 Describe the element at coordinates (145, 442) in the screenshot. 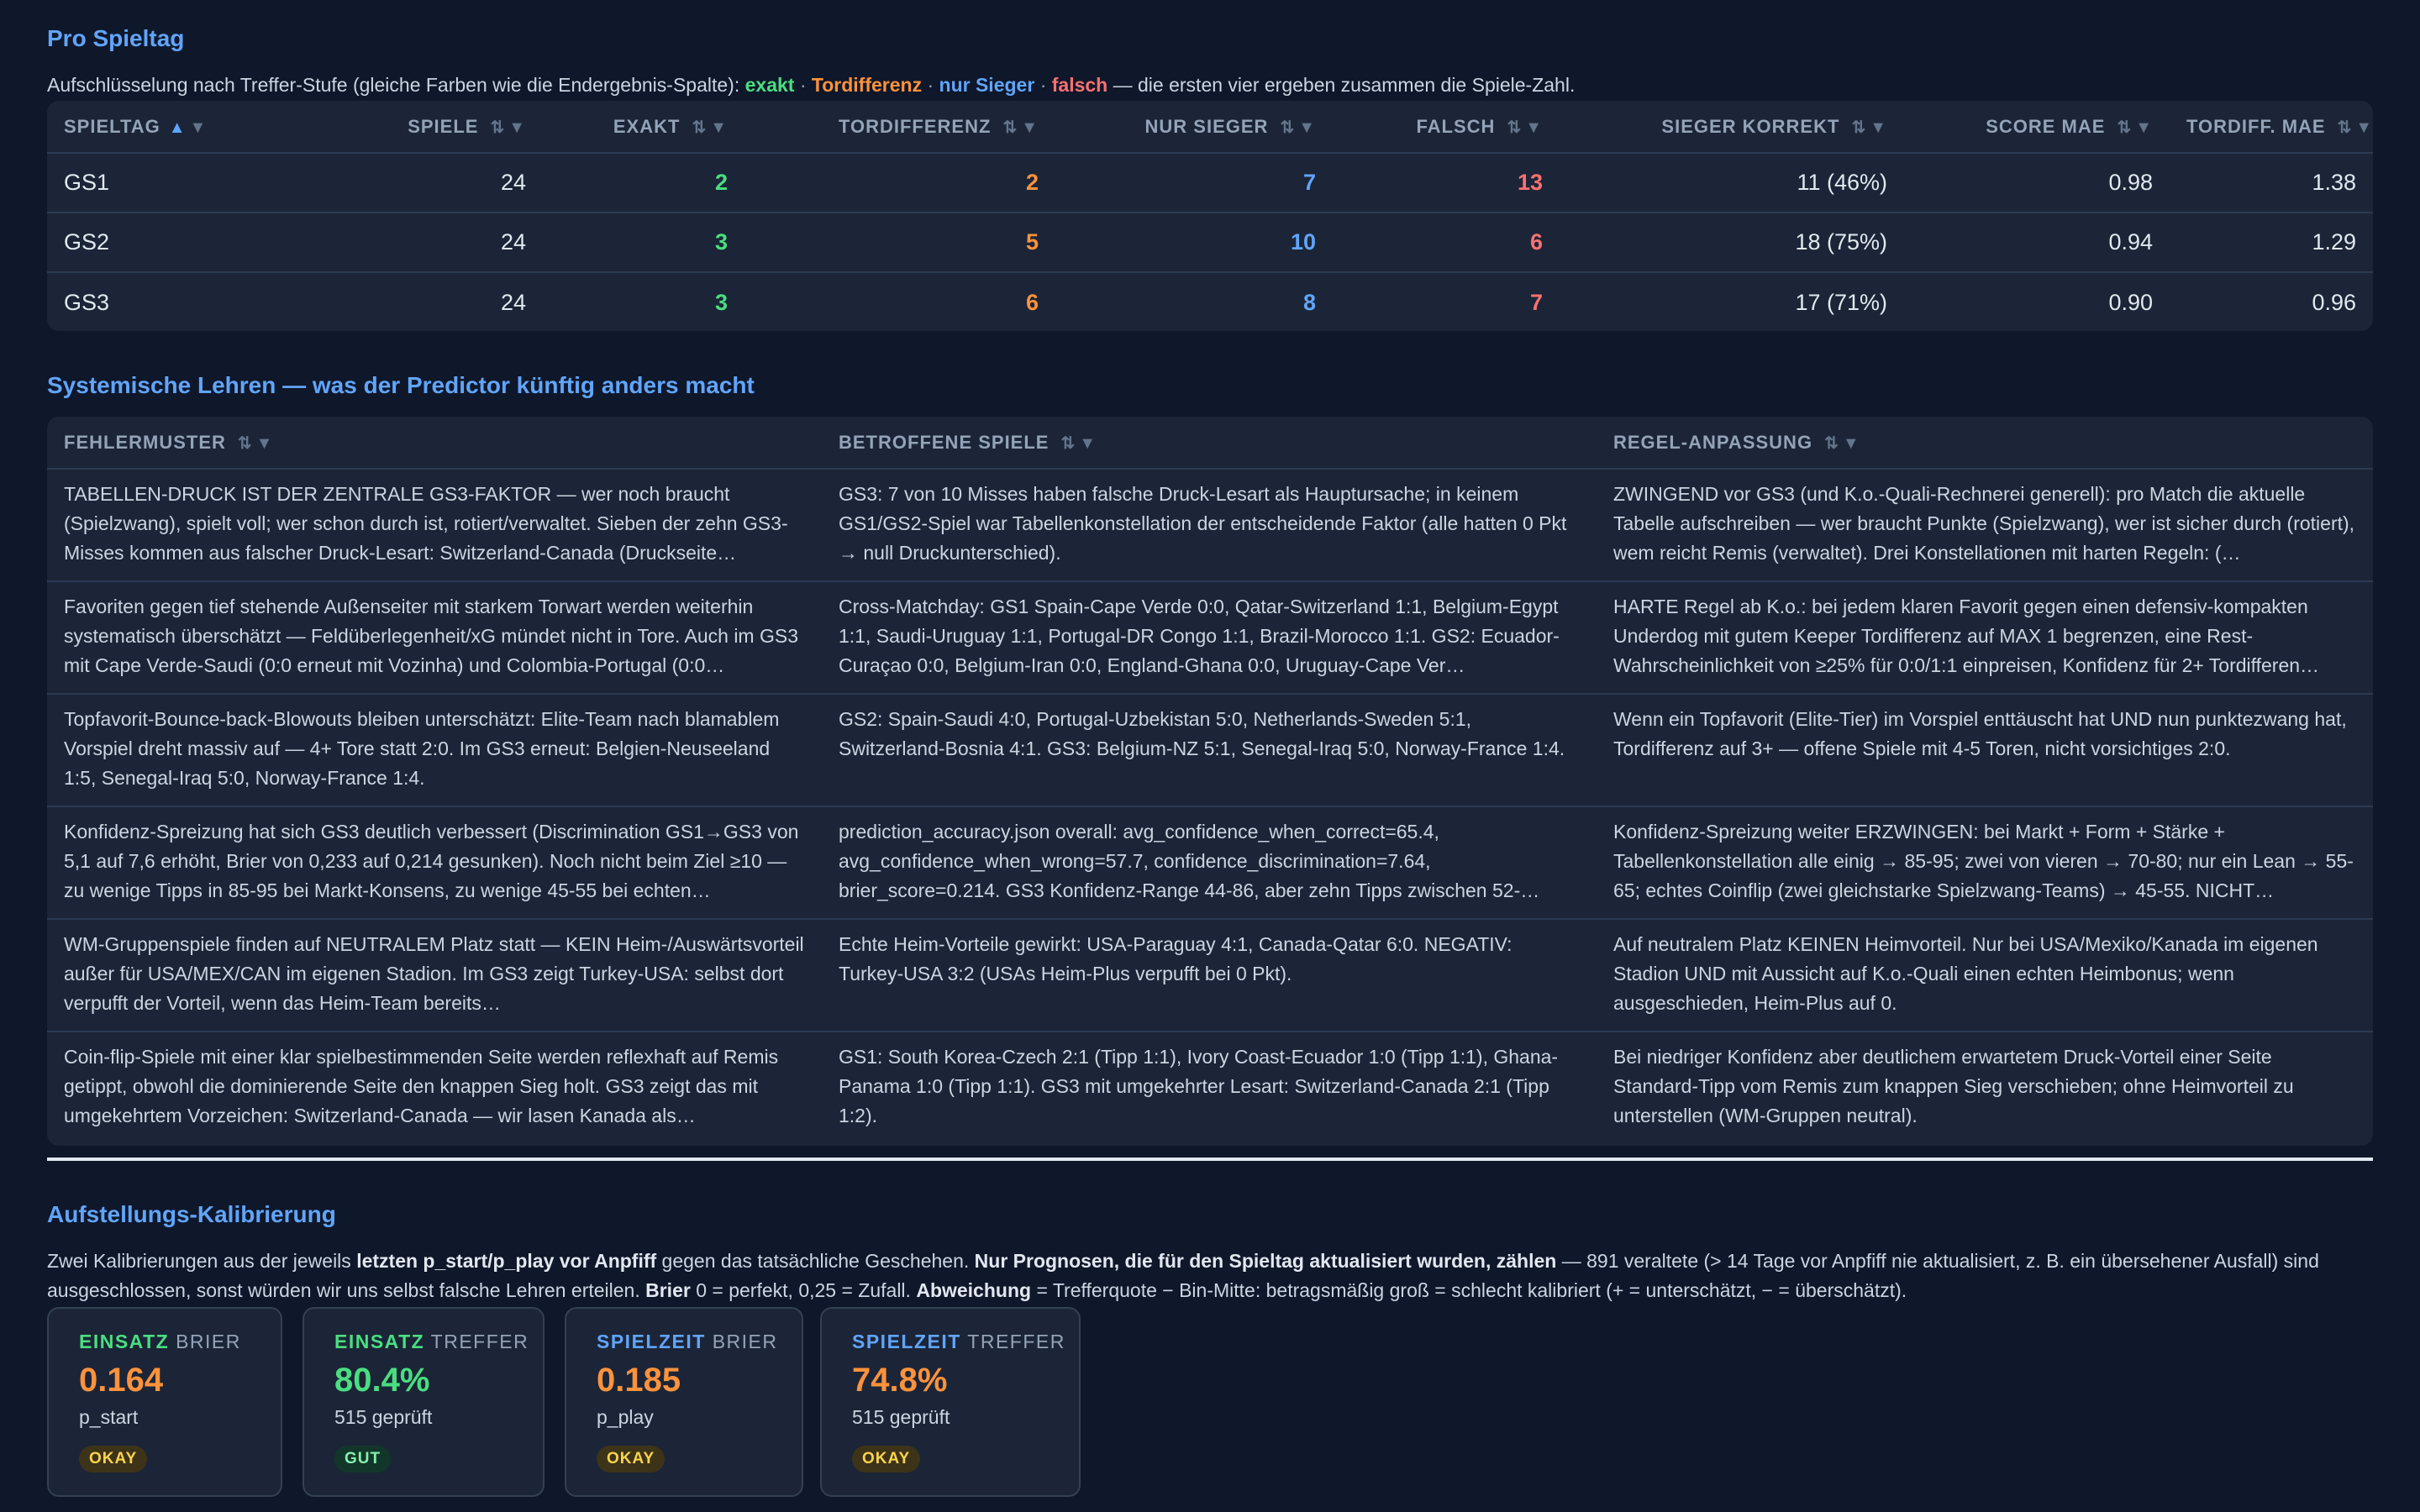

I see `col-label: Fehlermuster` at that location.